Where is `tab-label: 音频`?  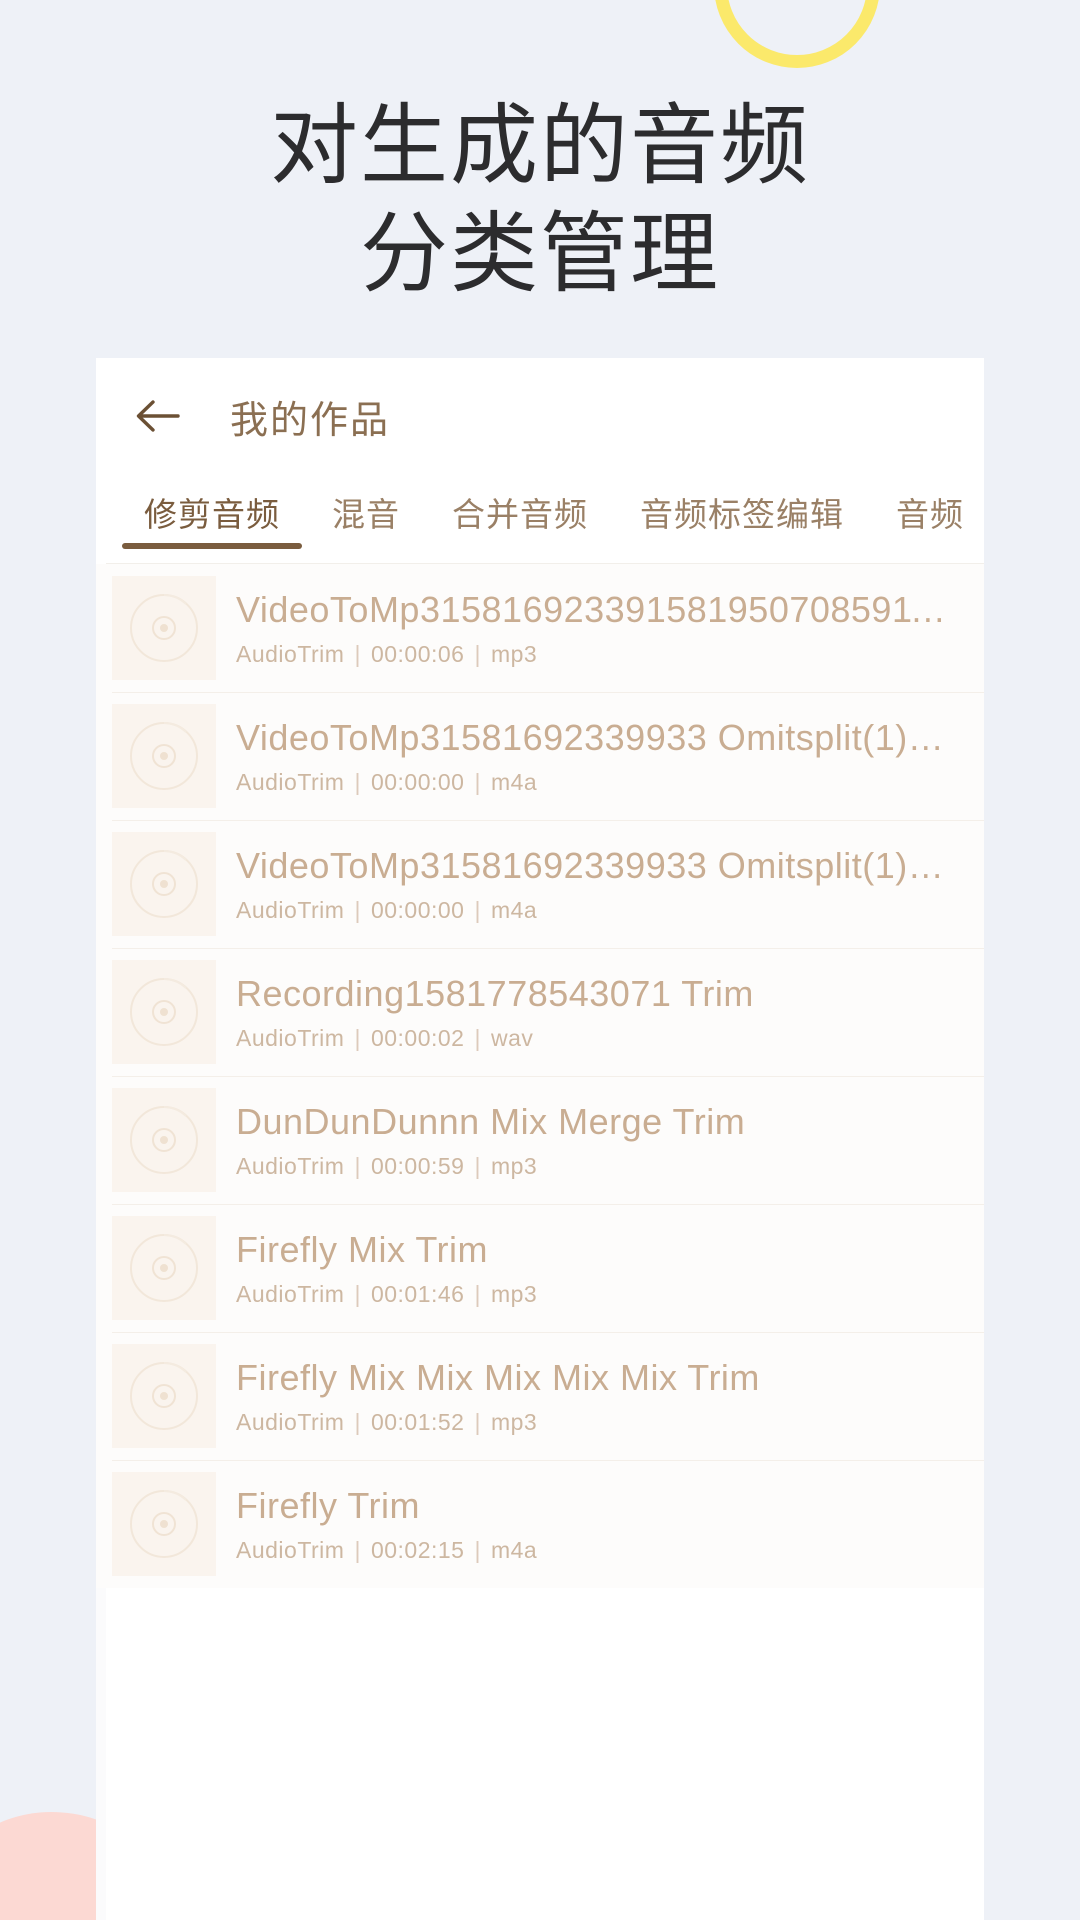 tab-label: 音频 is located at coordinates (930, 514).